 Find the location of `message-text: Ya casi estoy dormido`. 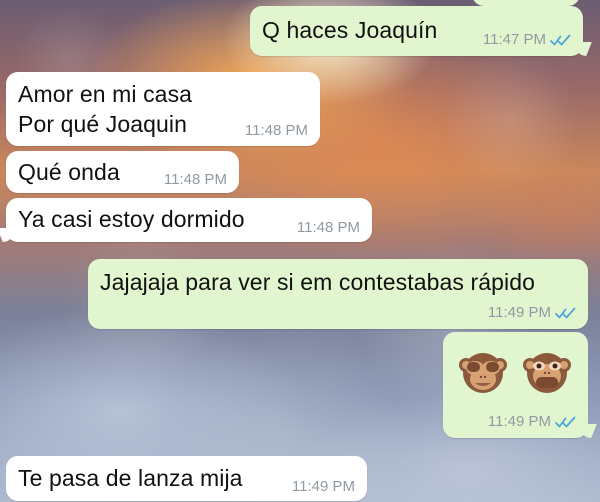

message-text: Ya casi estoy dormido is located at coordinates (131, 219).